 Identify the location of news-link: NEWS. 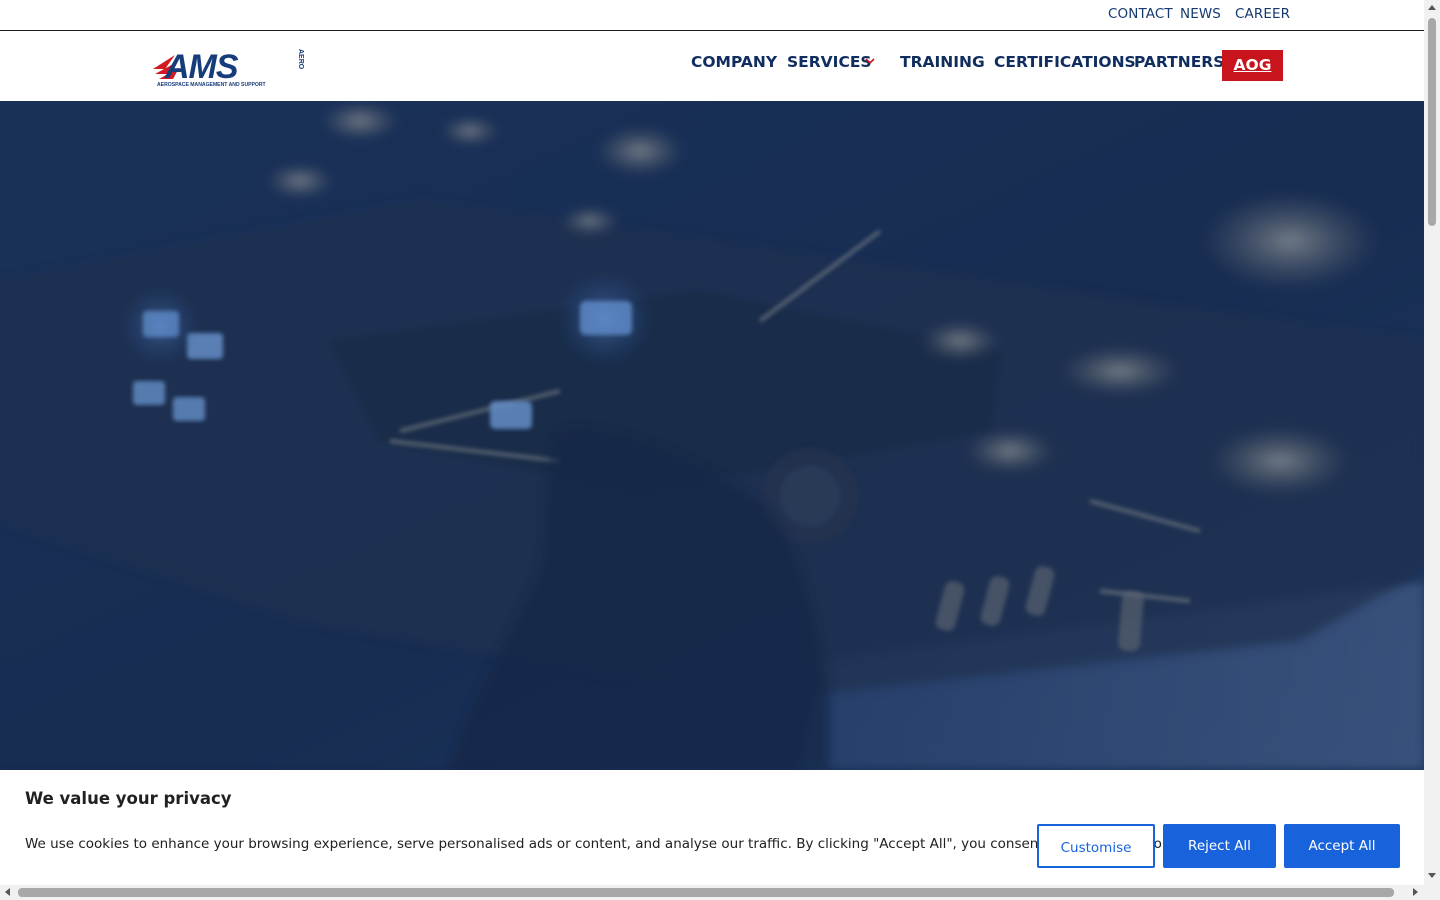
(1200, 14).